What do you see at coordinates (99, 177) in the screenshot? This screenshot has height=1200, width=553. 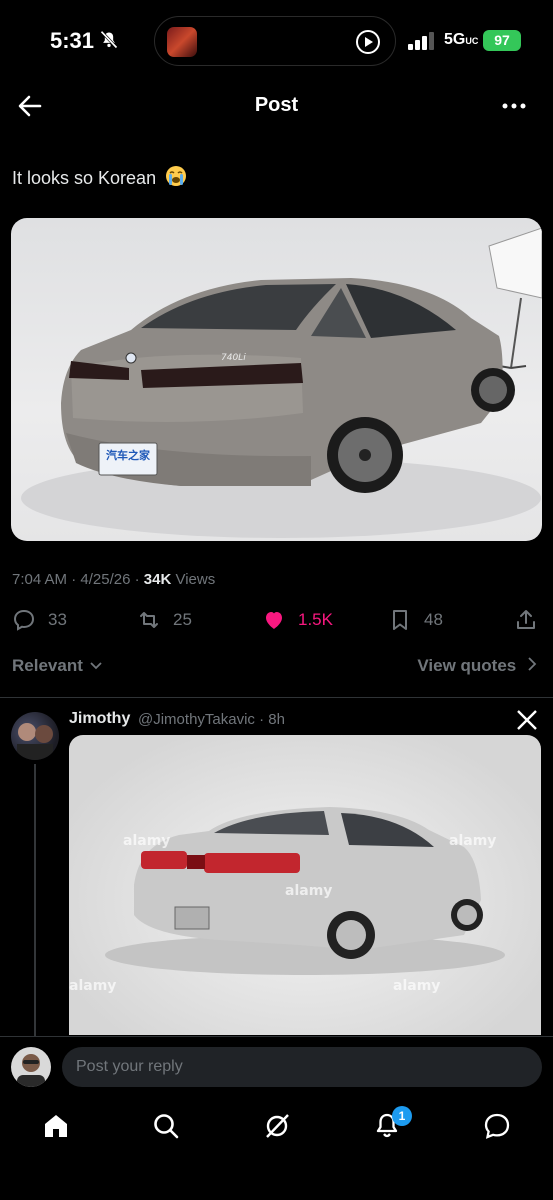 I see `post-text: It looks so Korean` at bounding box center [99, 177].